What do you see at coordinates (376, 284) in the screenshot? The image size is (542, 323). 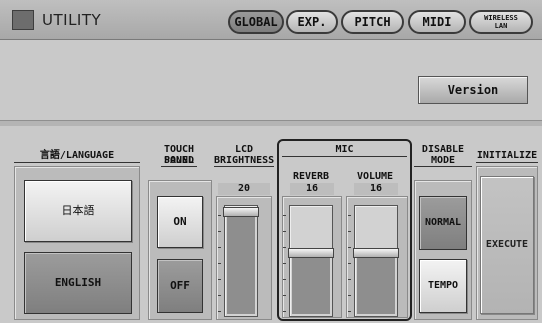 I see `mic-volume-slider-fill` at bounding box center [376, 284].